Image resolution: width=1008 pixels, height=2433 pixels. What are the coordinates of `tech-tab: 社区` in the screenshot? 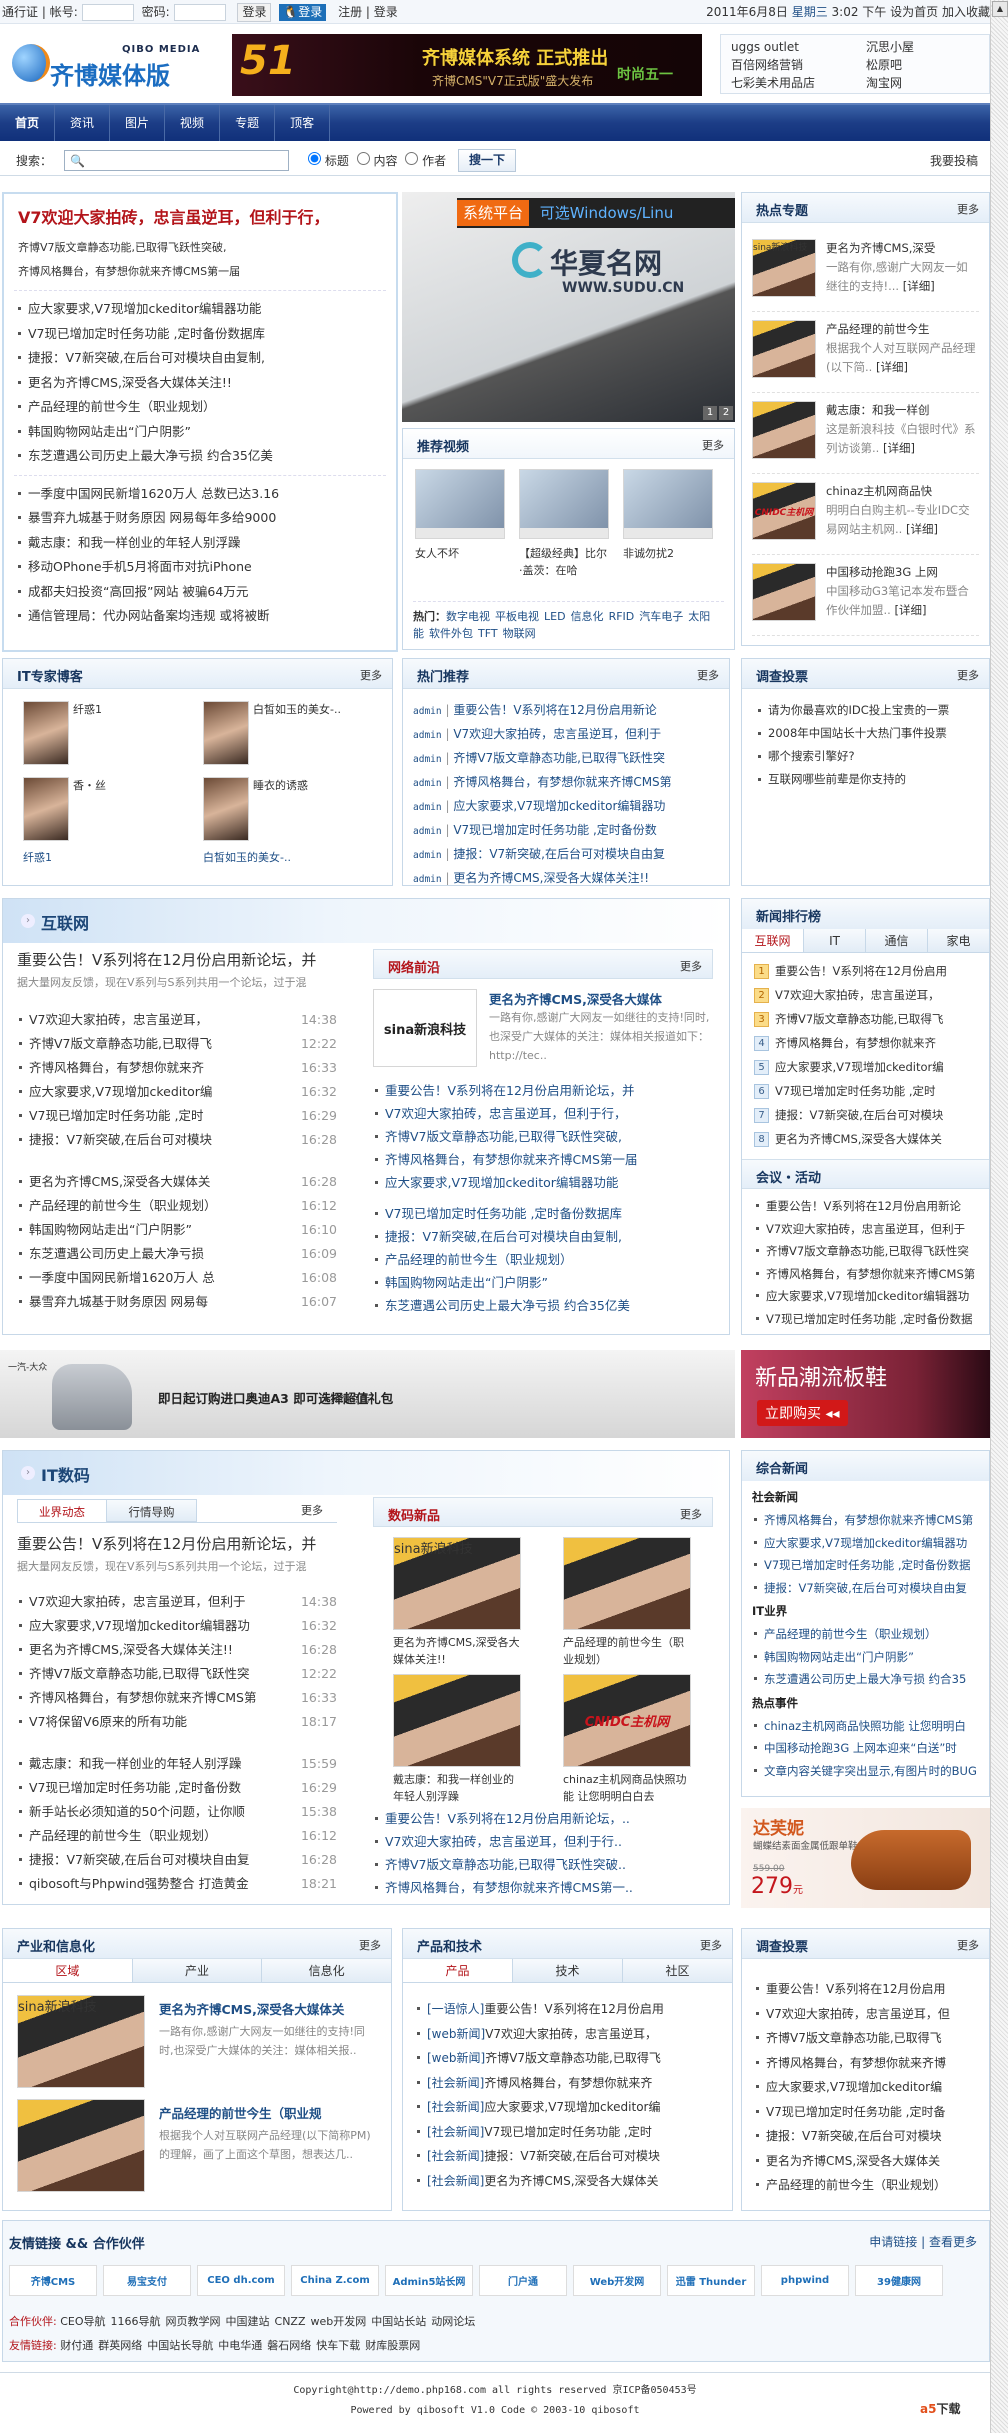 It's located at (677, 1970).